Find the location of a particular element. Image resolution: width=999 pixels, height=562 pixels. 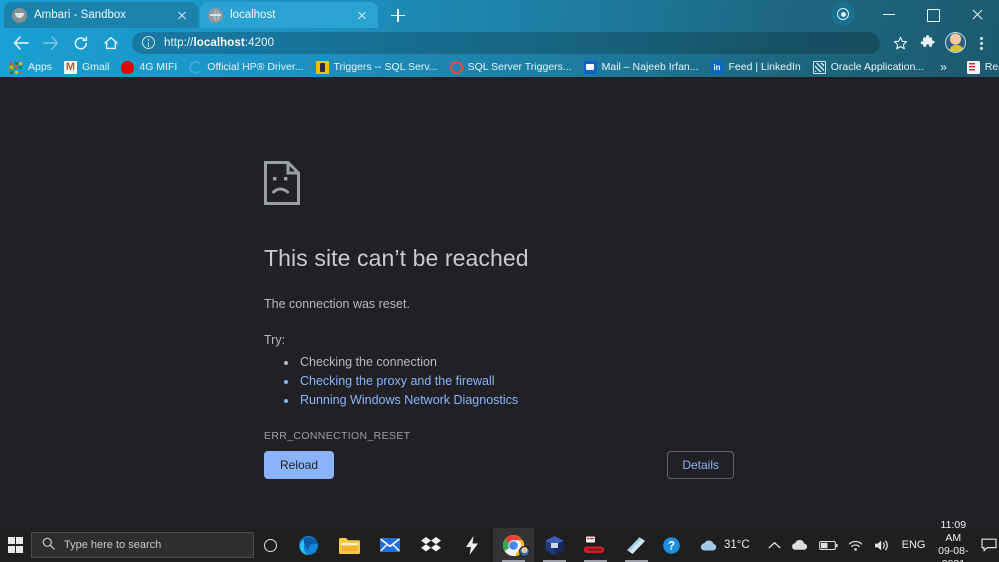

onedrive-icon is located at coordinates (800, 545).